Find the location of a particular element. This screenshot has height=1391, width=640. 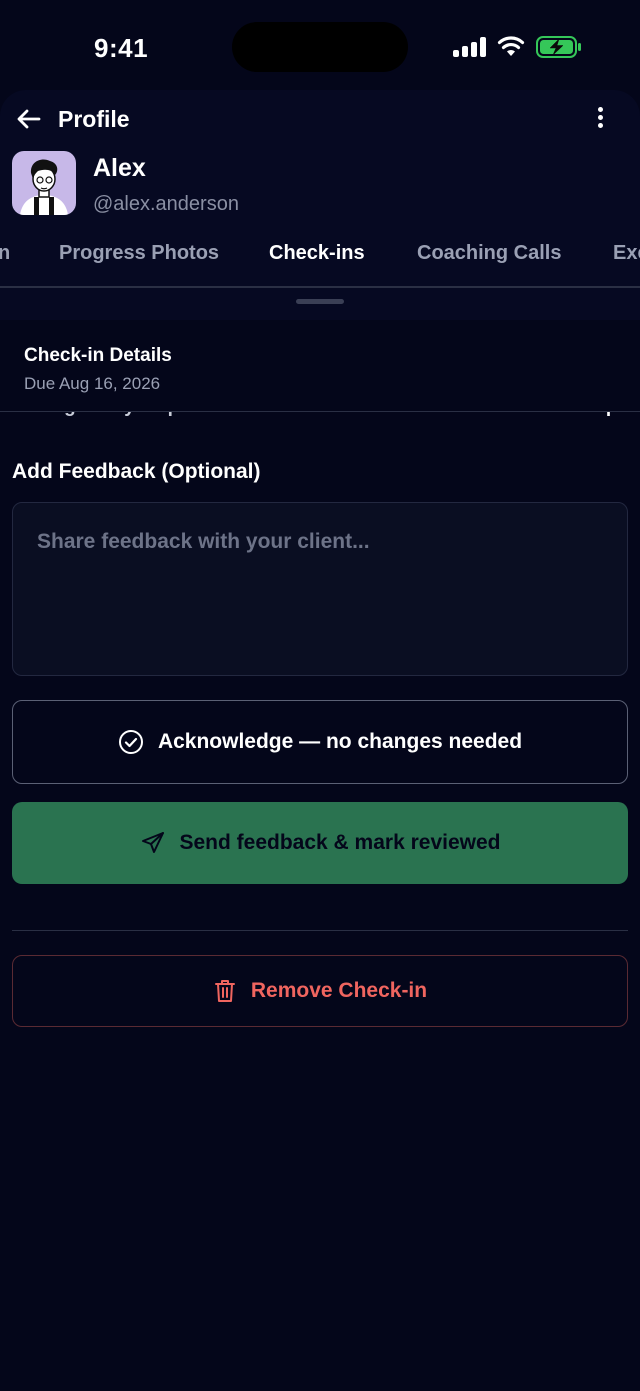

more-vertical-icon is located at coordinates (600, 119).